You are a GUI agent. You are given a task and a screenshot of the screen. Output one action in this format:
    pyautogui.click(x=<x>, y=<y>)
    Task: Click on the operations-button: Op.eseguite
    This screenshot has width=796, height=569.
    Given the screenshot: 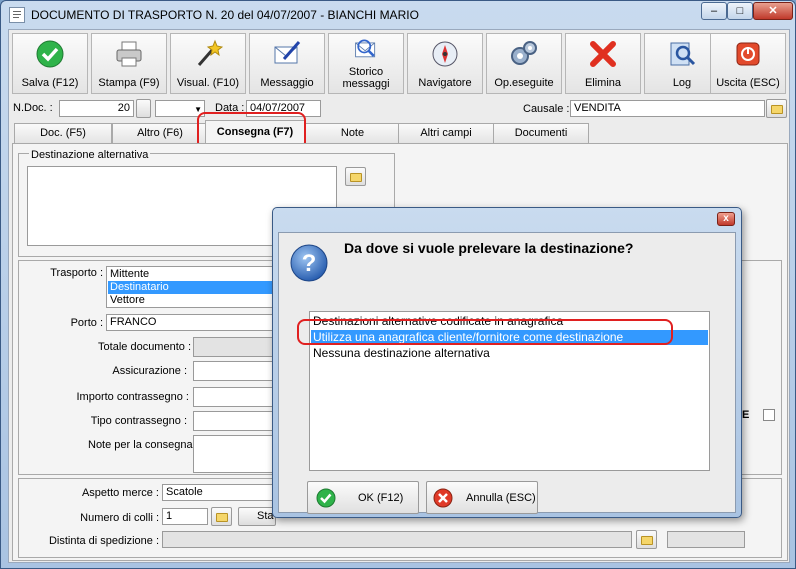 What is the action you would take?
    pyautogui.click(x=524, y=63)
    